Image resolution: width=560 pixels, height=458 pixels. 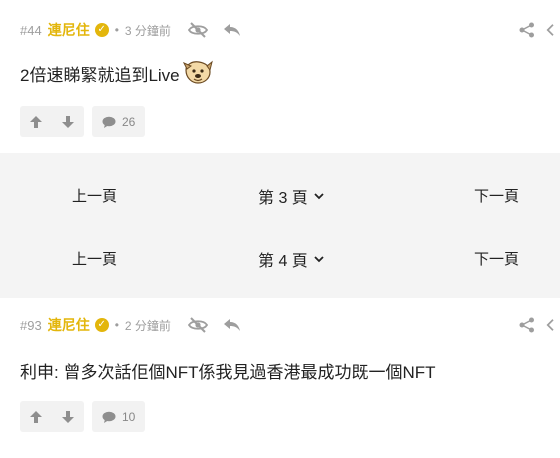 I want to click on post-actions: 10, so click(x=83, y=416).